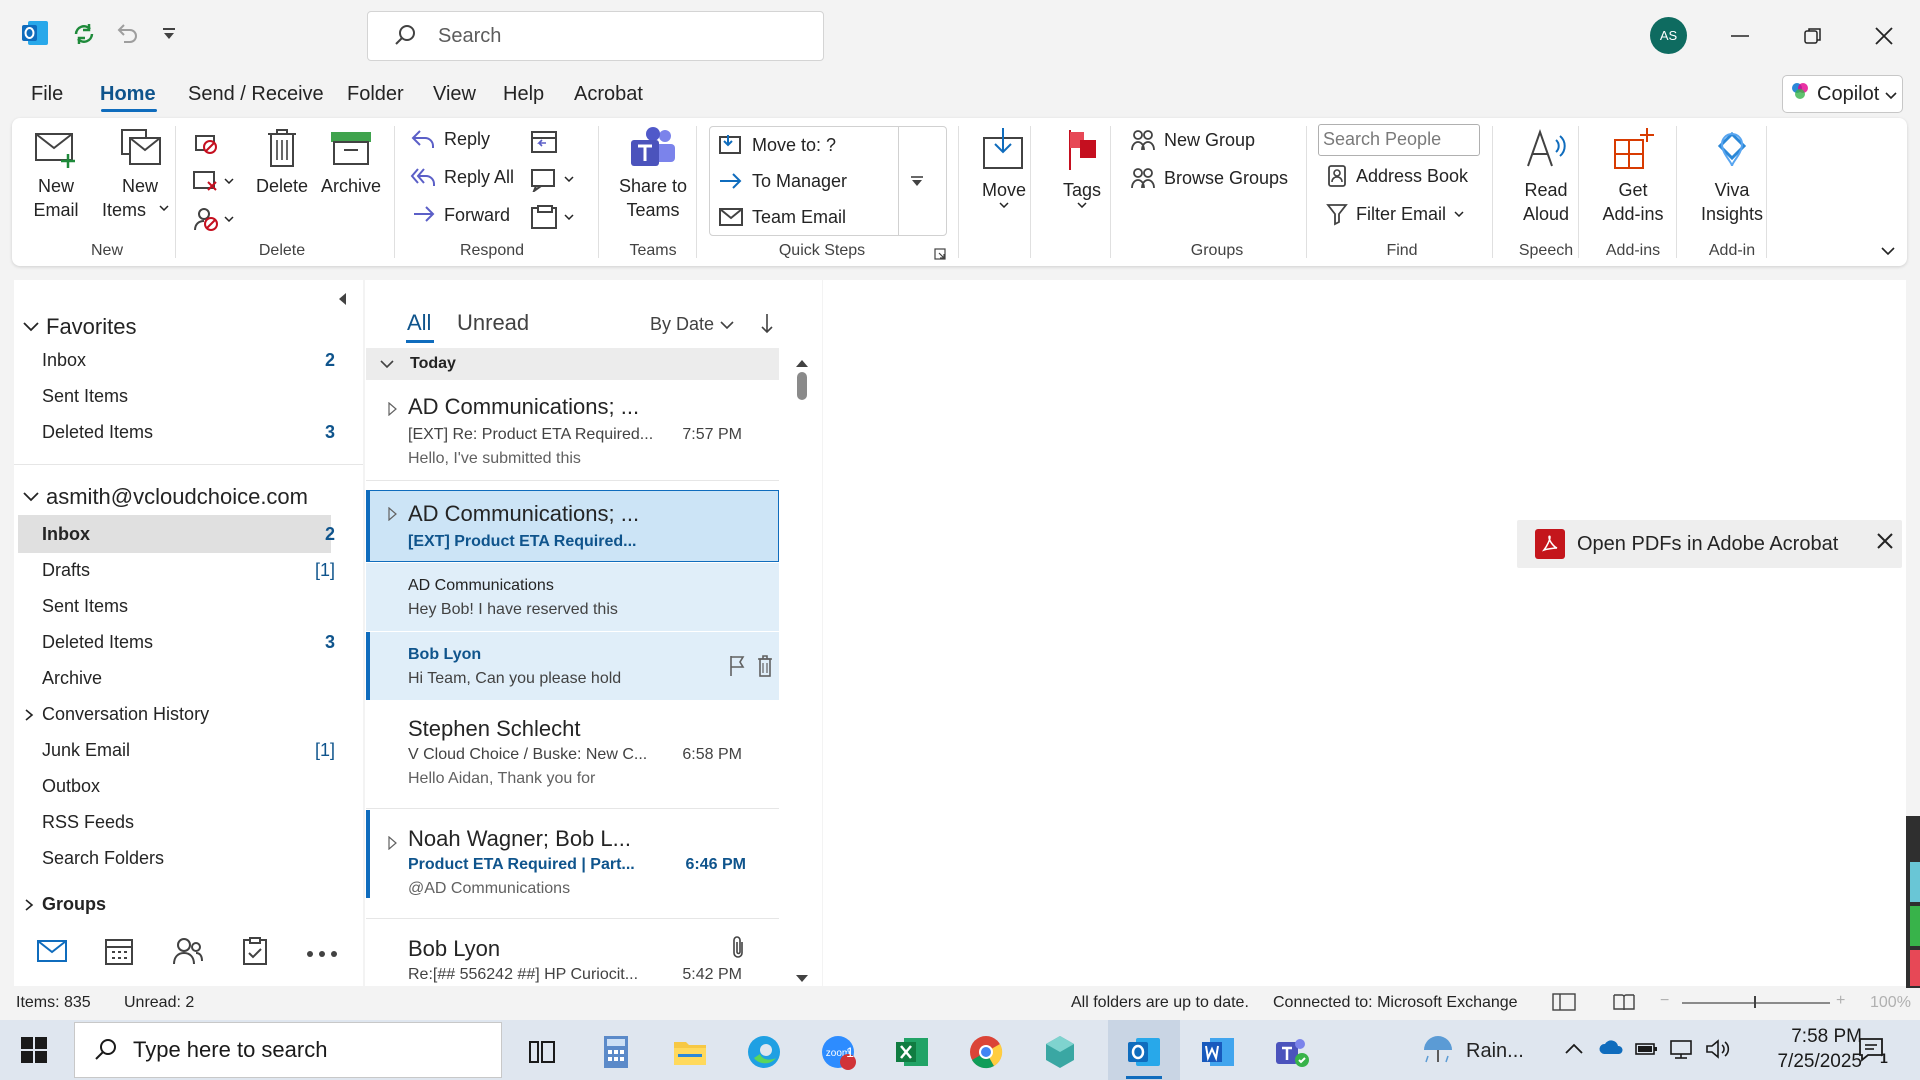  Describe the element at coordinates (97, 642) in the screenshot. I see `folder-deleted-items: Deleted Items` at that location.